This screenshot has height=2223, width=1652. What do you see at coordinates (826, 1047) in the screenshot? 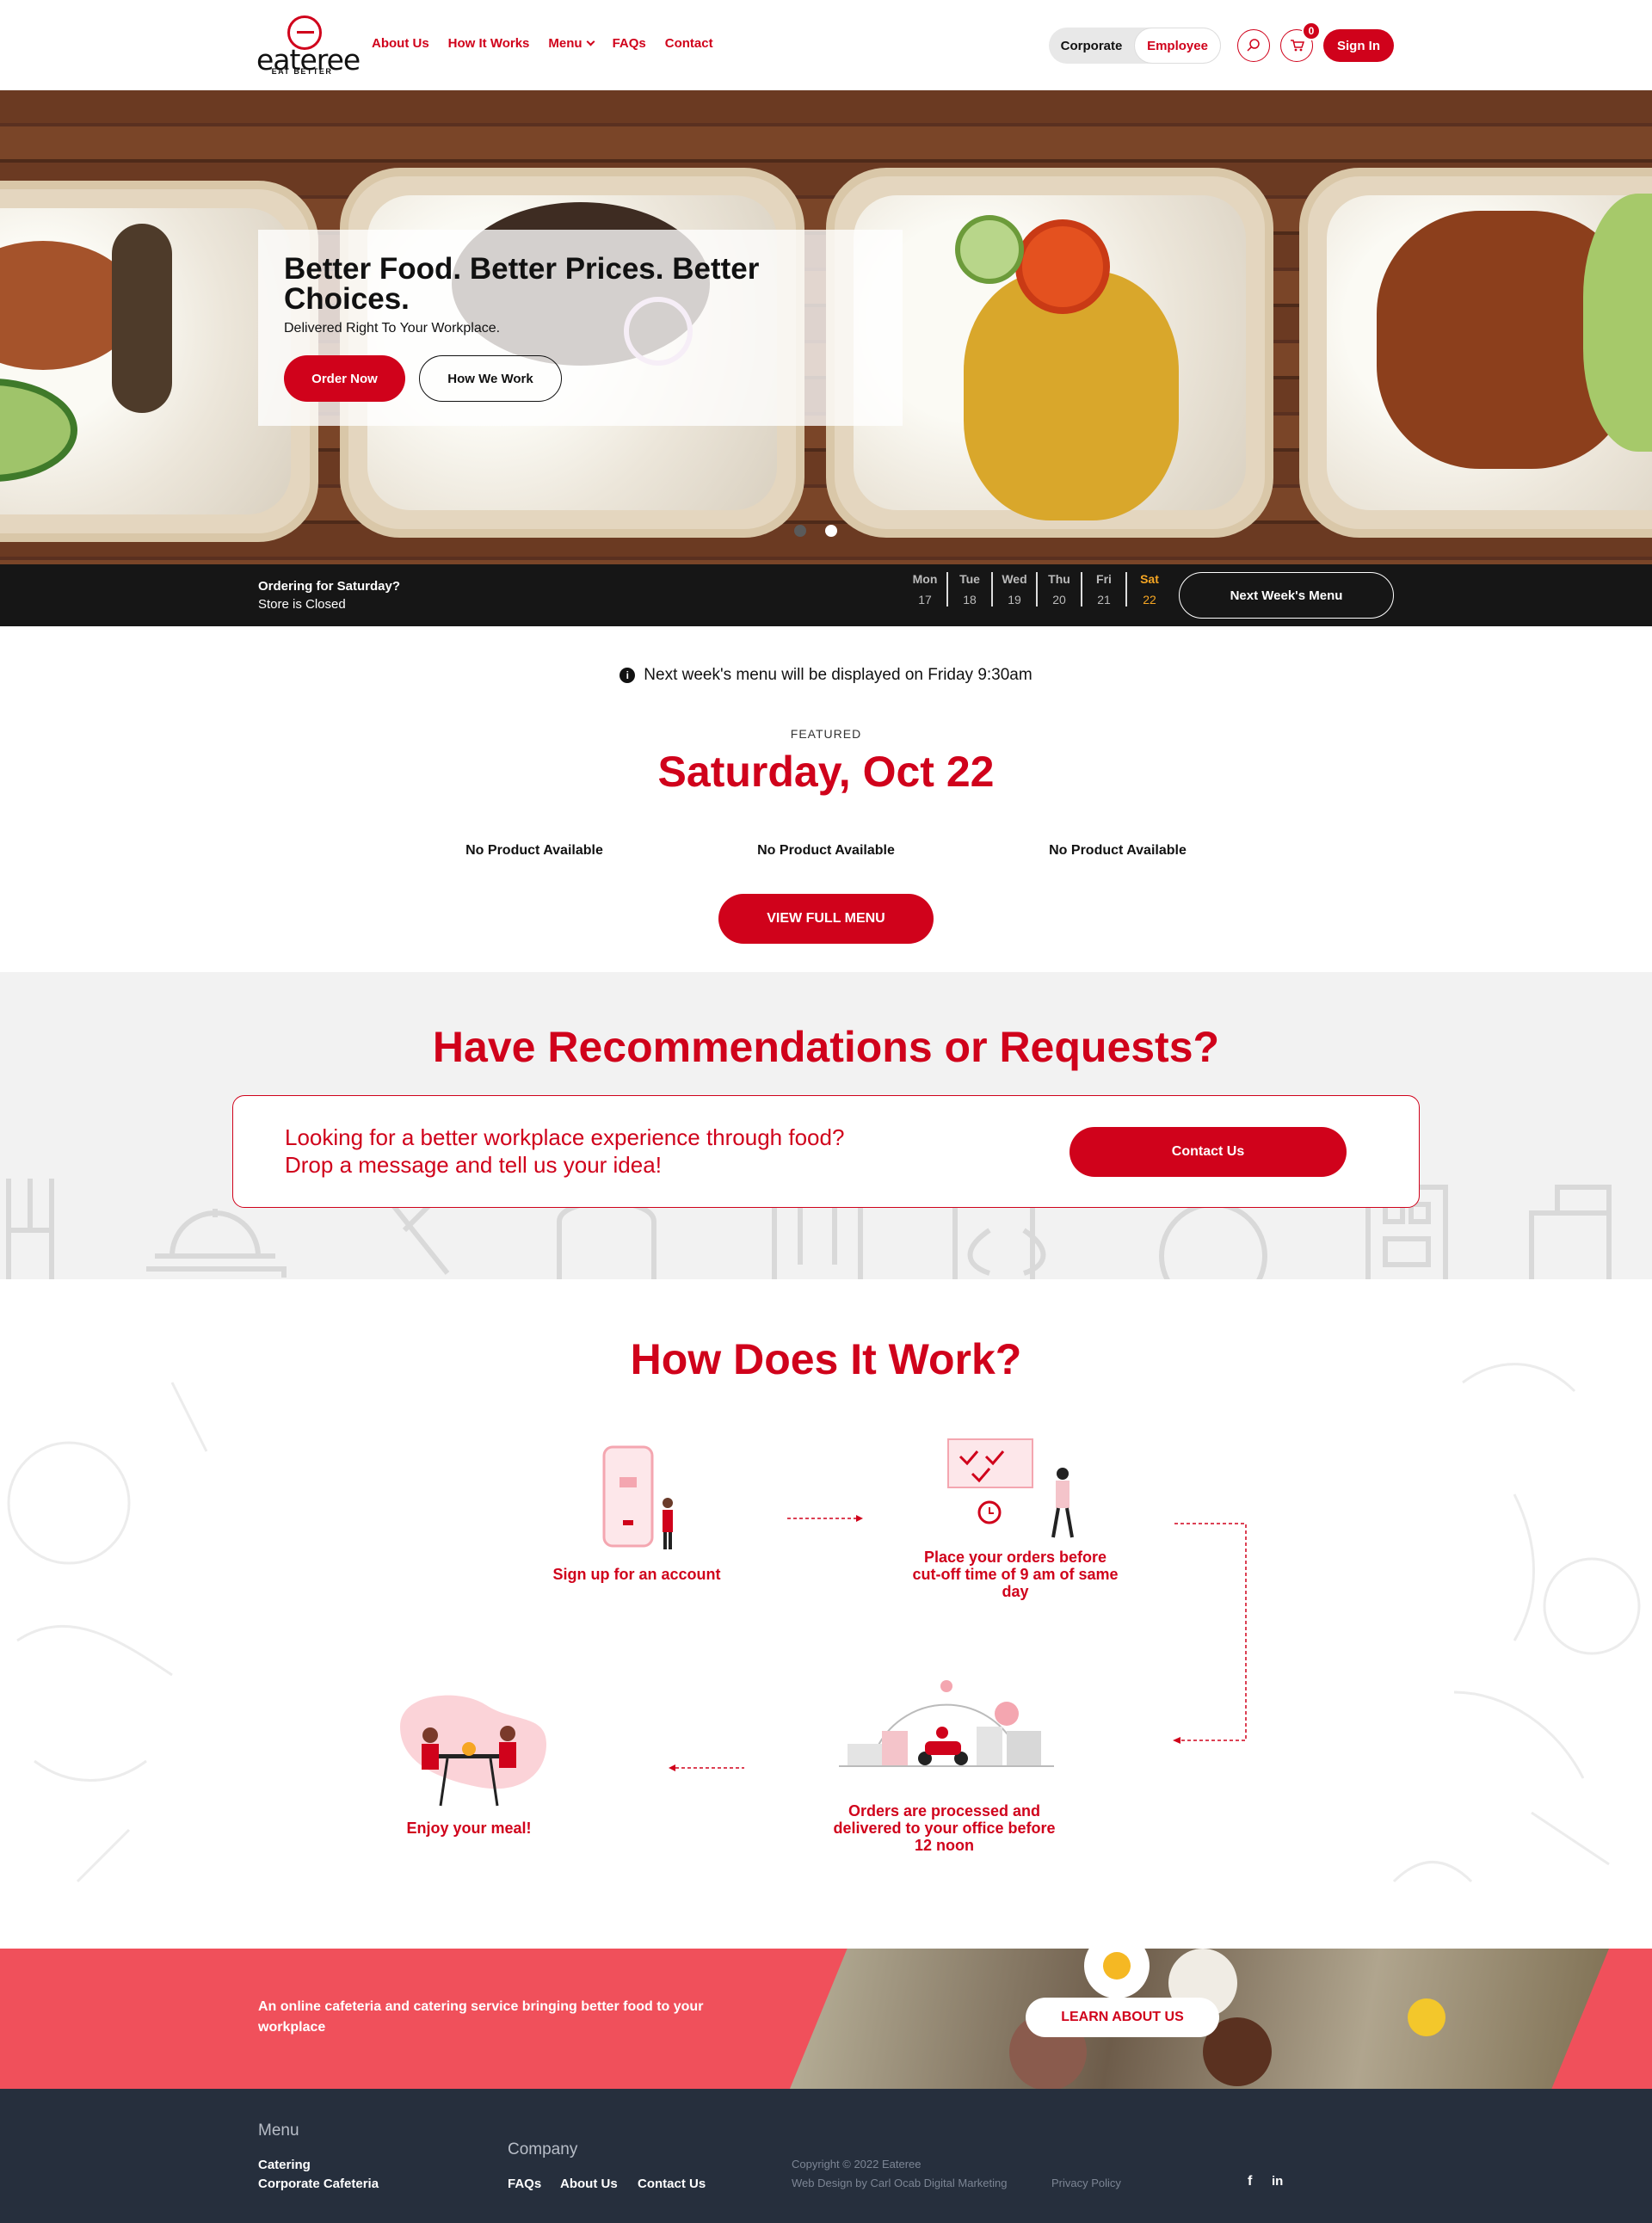
I see `recommendations-title: Have Recommendations or Requests?` at bounding box center [826, 1047].